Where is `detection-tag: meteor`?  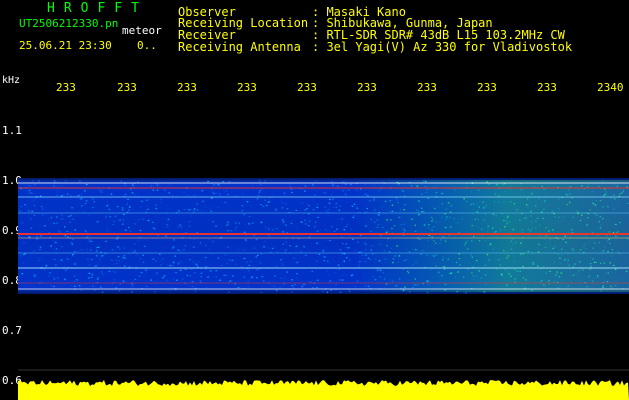 detection-tag: meteor is located at coordinates (142, 30).